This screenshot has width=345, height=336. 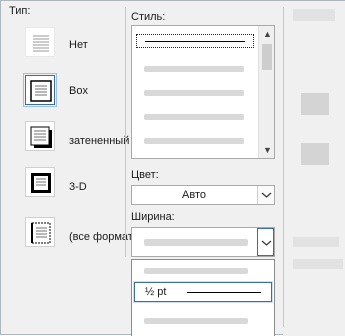 I want to click on style-title: Стиль:, so click(x=148, y=17).